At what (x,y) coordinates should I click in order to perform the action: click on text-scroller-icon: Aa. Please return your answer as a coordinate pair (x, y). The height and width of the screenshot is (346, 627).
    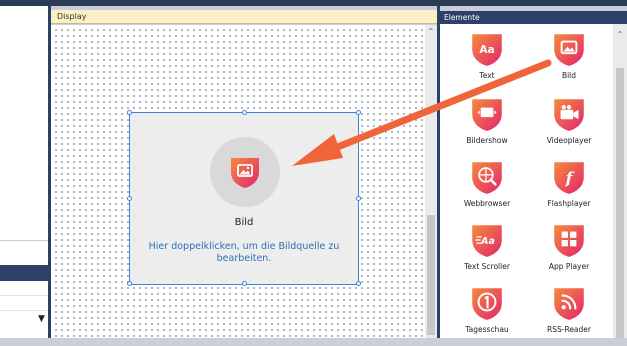
    Looking at the image, I should click on (487, 241).